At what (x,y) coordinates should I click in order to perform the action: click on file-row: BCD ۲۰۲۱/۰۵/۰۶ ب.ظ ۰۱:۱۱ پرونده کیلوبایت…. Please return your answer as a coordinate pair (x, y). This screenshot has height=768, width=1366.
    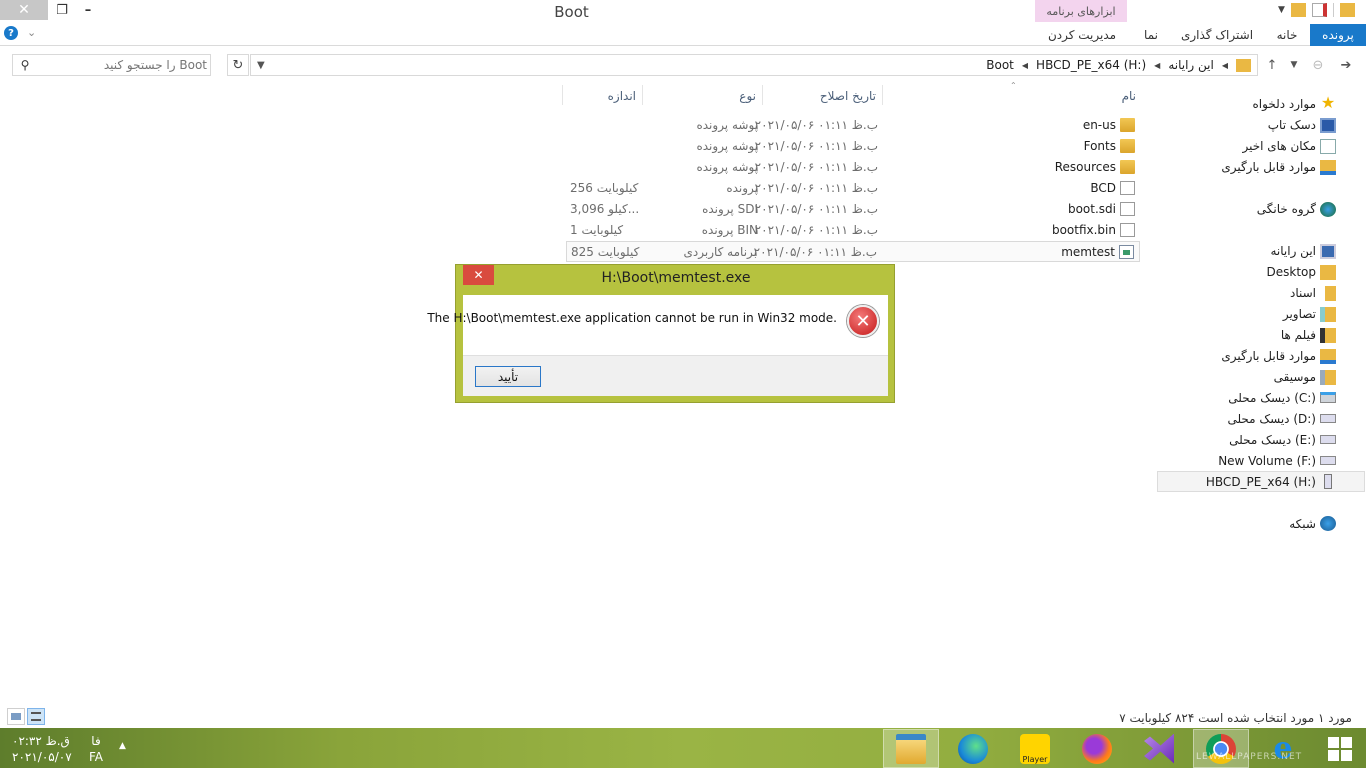
    Looking at the image, I should click on (853, 188).